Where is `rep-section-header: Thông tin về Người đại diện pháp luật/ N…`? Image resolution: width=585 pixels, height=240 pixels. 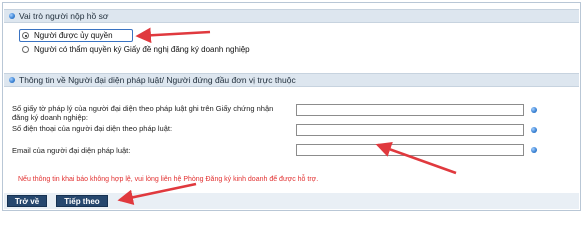 rep-section-header: Thông tin về Người đại diện pháp luật/ N… is located at coordinates (291, 80).